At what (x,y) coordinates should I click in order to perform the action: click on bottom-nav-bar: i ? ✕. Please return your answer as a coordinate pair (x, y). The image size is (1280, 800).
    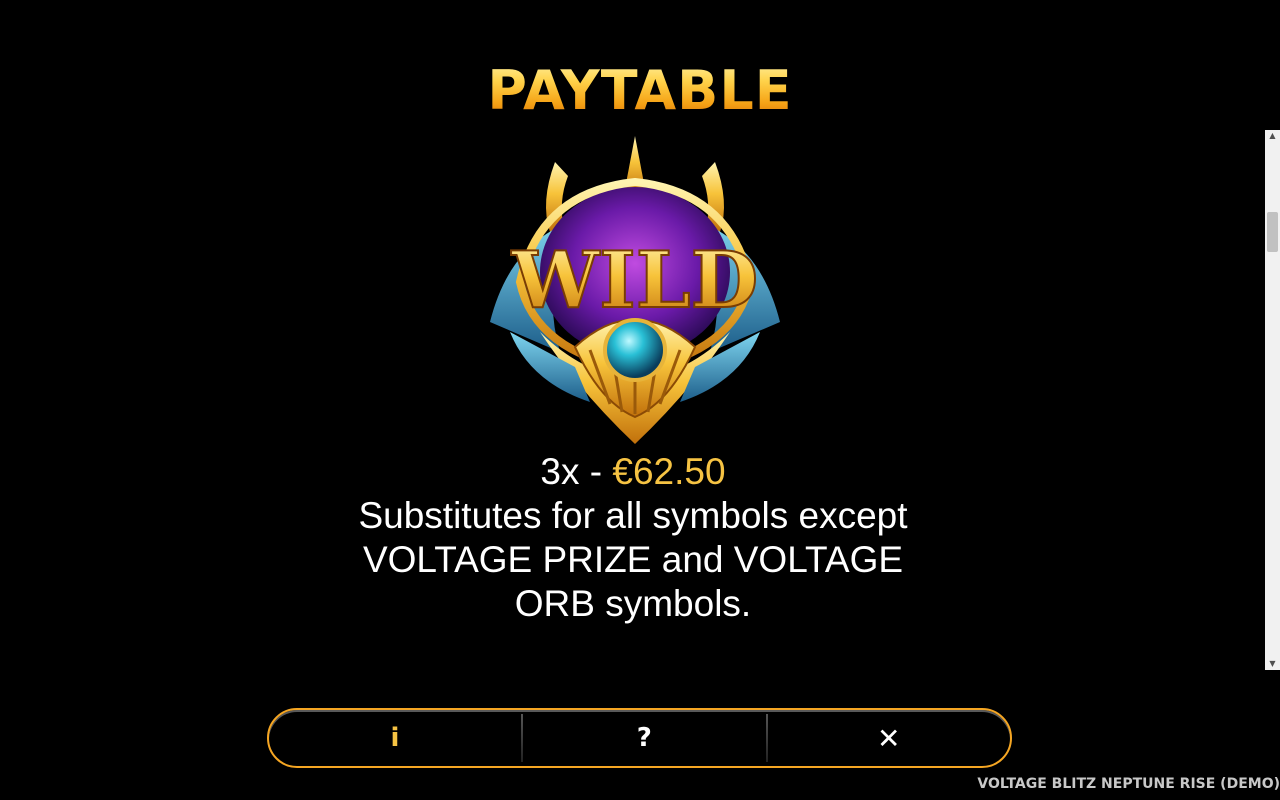
    Looking at the image, I should click on (639, 738).